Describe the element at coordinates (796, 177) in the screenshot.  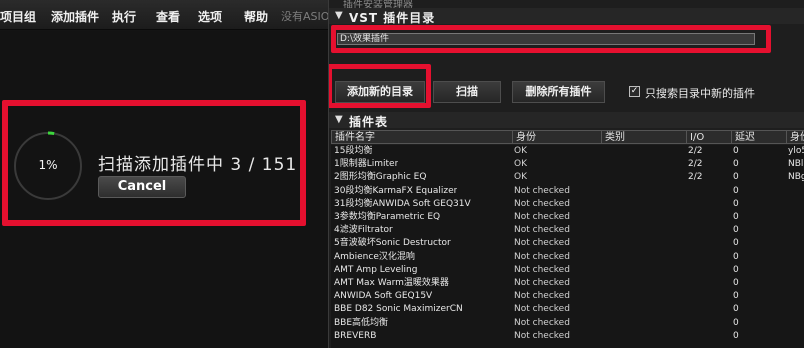
I see `id-cell: NBg` at that location.